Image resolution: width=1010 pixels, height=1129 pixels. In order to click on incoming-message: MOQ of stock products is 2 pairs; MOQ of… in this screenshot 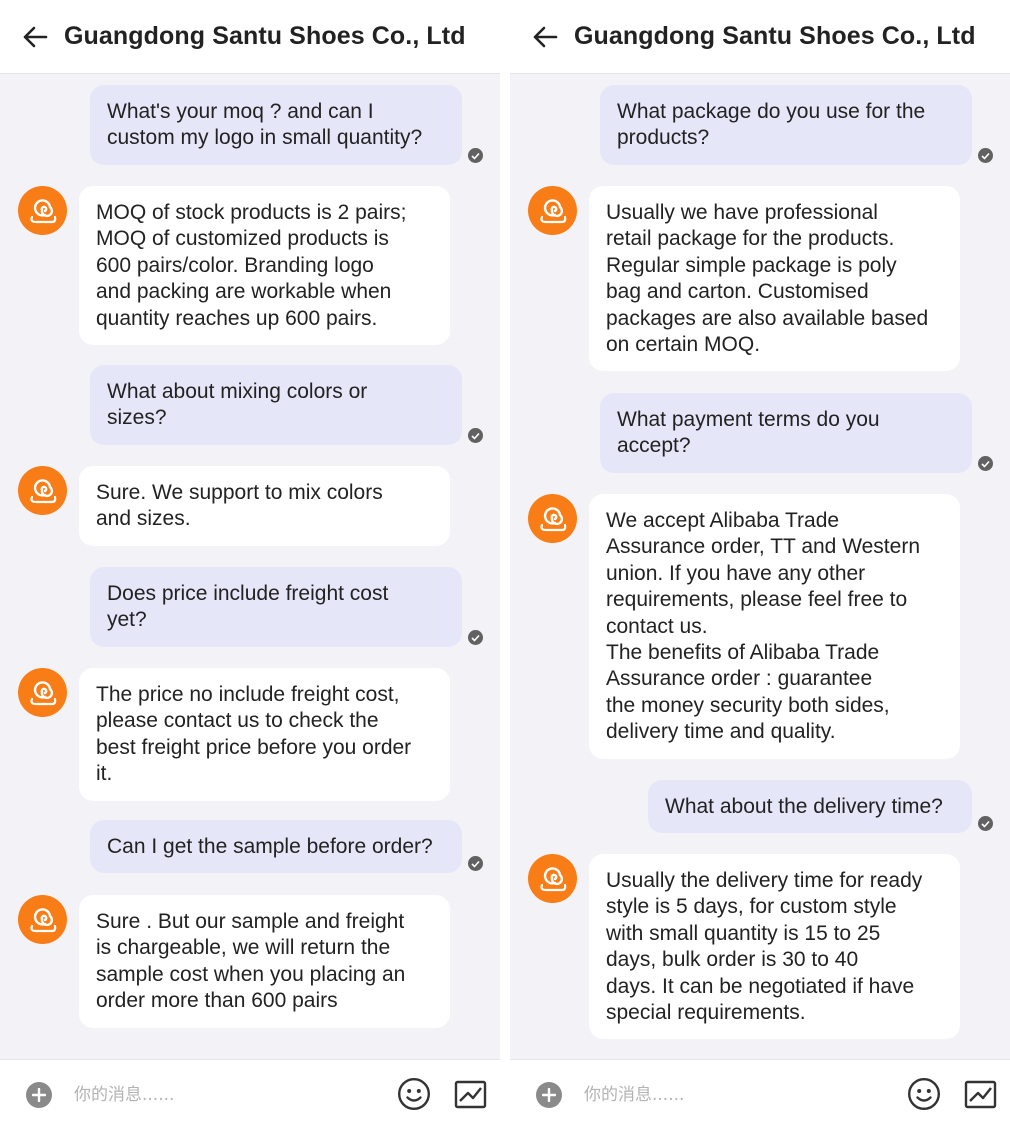, I will do `click(264, 266)`.